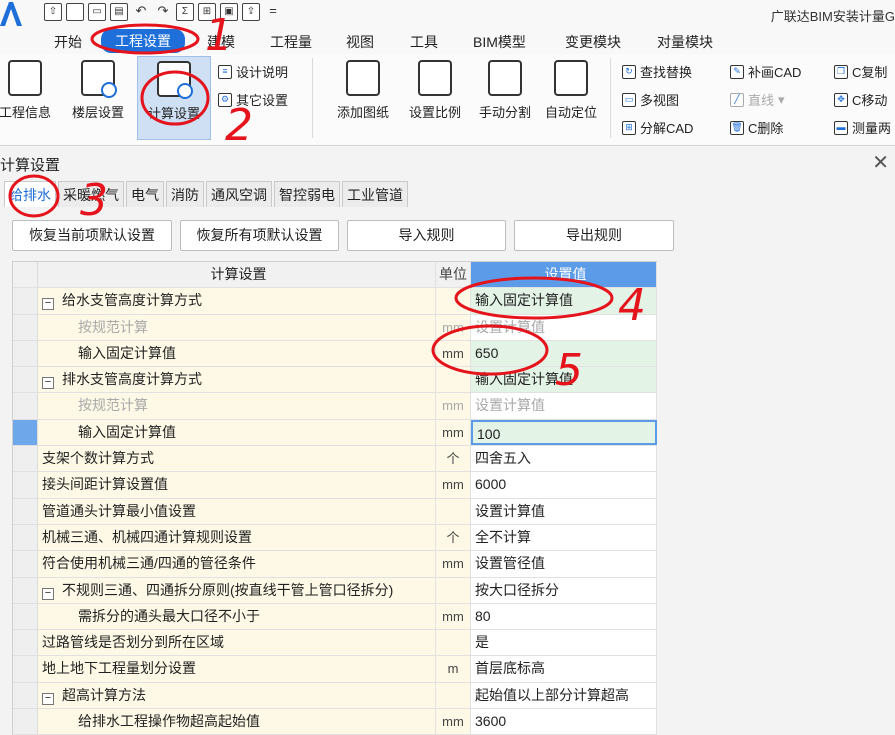 Image resolution: width=895 pixels, height=735 pixels. I want to click on undo-icon: ↶, so click(141, 12).